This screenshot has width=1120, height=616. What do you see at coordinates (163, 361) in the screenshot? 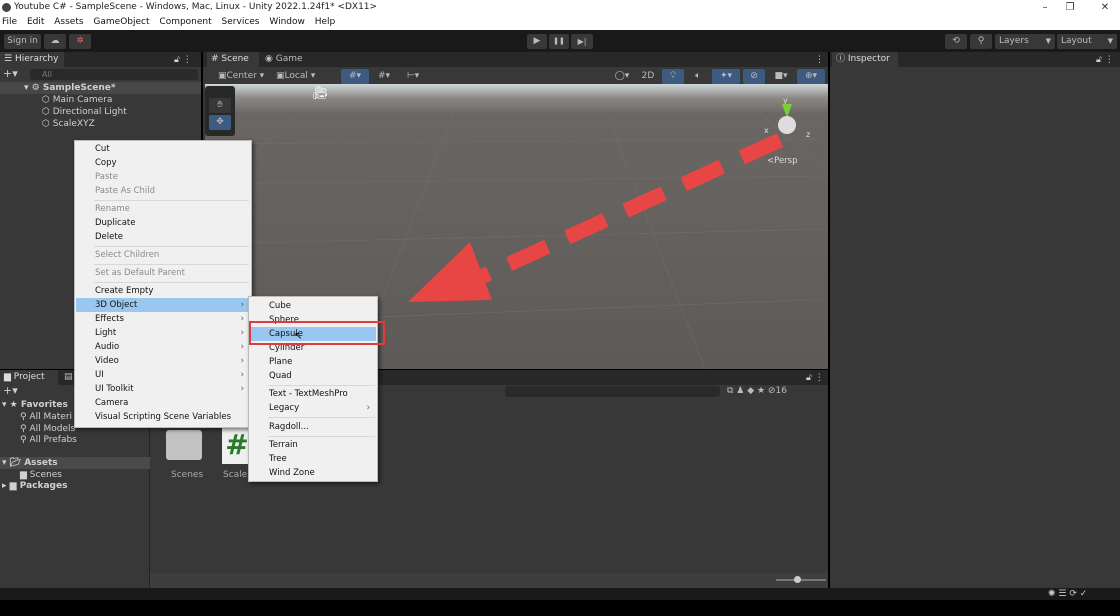
I see `menu-item-video: Video ›` at bounding box center [163, 361].